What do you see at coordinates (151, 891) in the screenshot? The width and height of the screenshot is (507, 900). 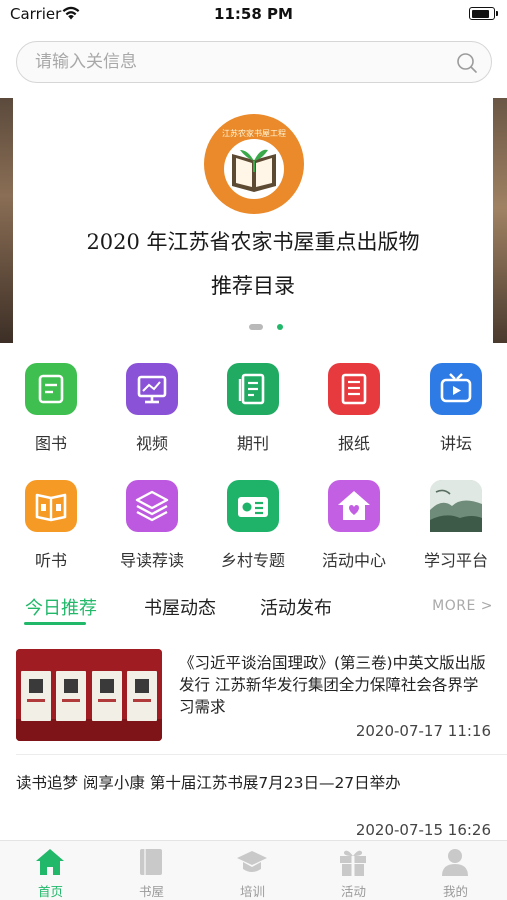 I see `nav-label: 书屋` at bounding box center [151, 891].